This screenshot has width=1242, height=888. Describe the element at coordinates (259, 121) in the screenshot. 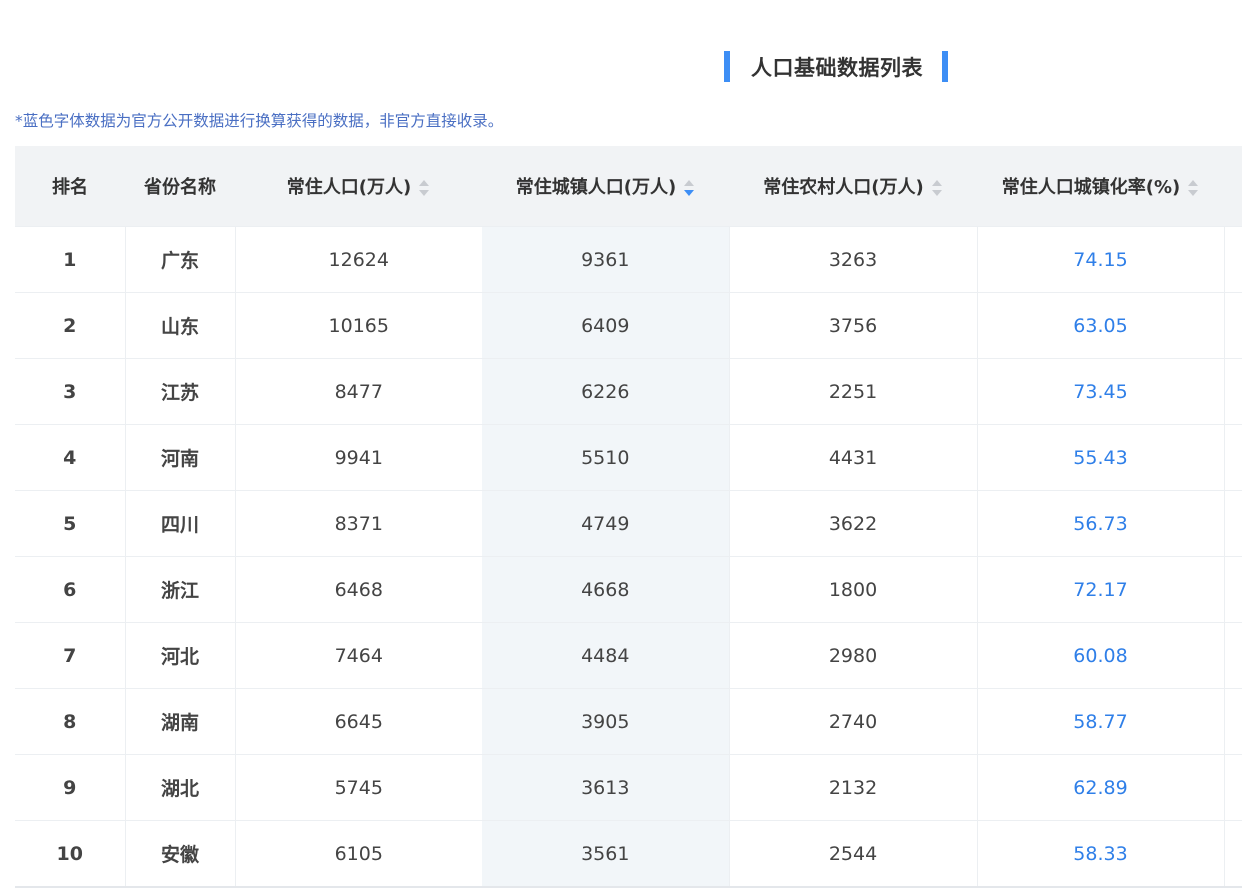

I see `data-note: *蓝色字体数据为官方公开数据进行换算获得的数据，非官方直接收录。` at that location.